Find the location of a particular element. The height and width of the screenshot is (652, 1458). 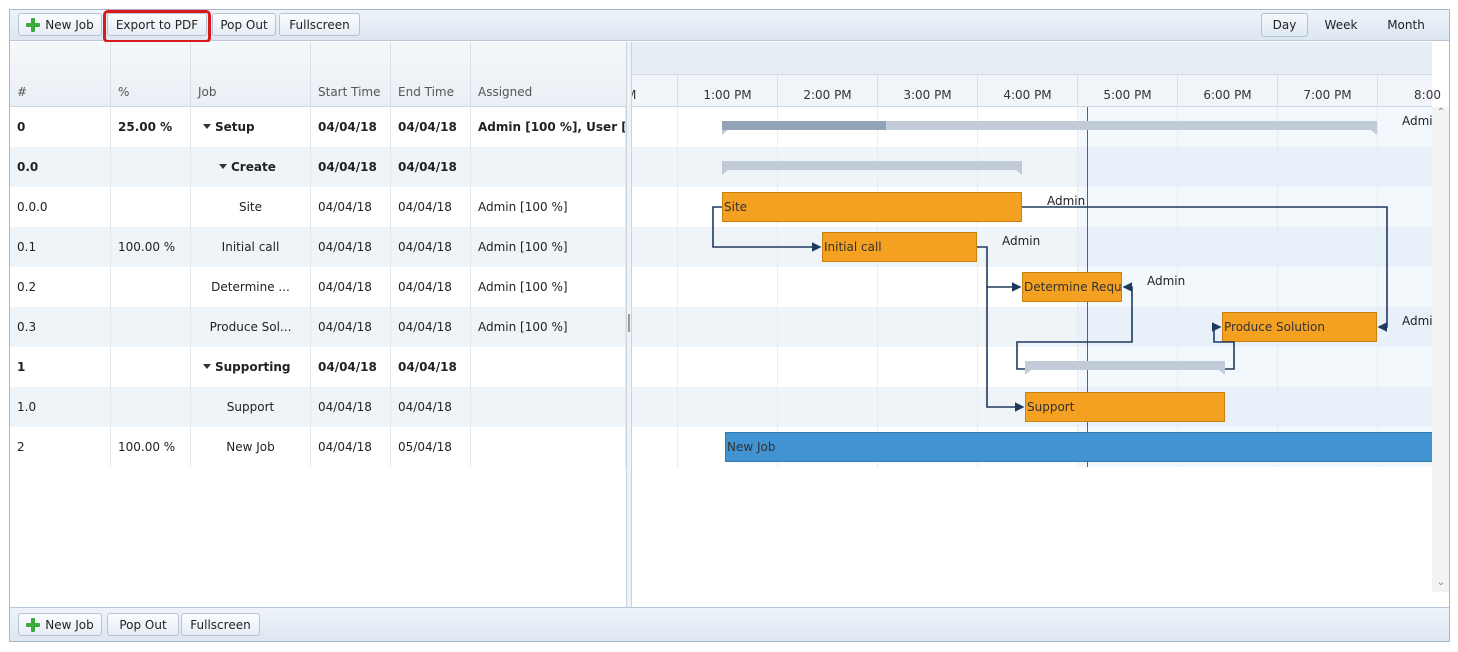

cell-percent is located at coordinates (151, 167).